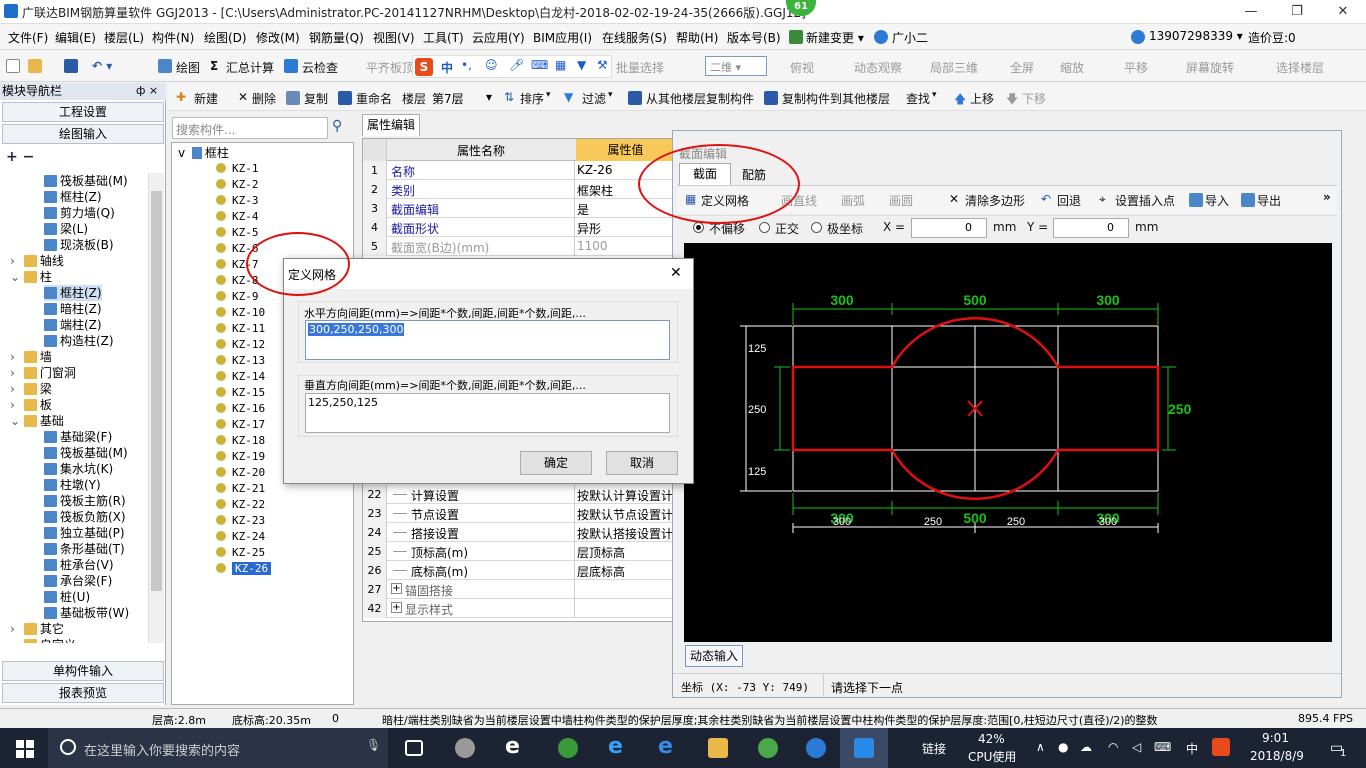 This screenshot has height=768, width=1366. I want to click on property-value: 按默认计算设置计, so click(625, 495).